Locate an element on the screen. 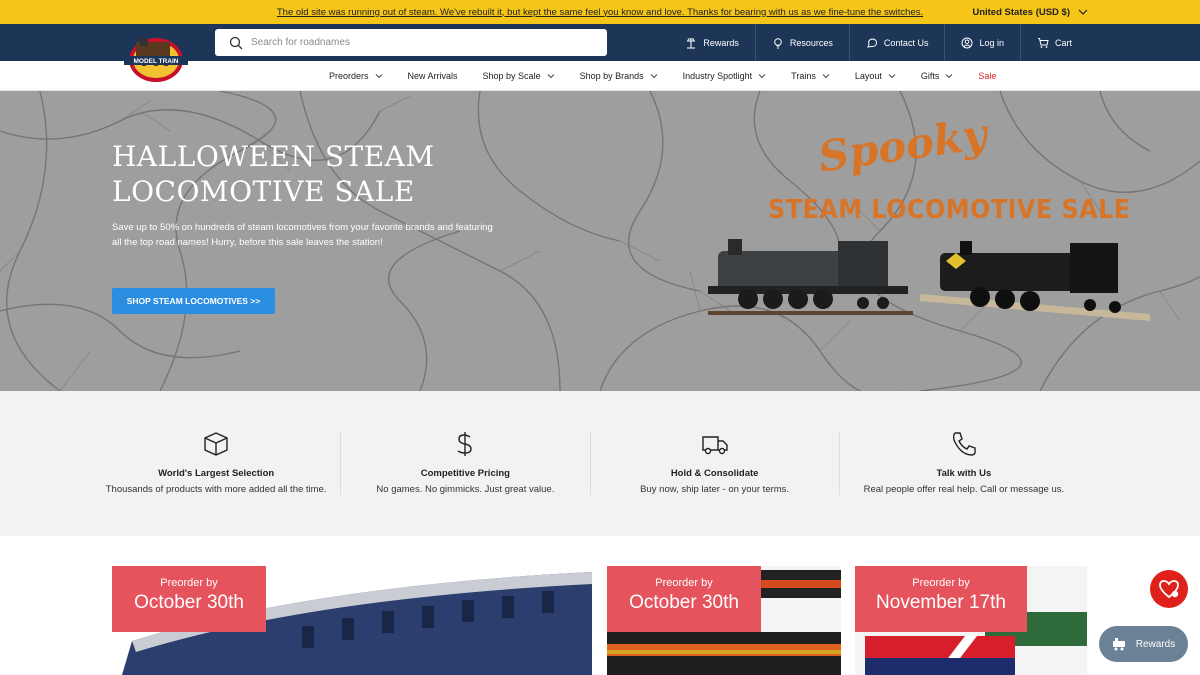 This screenshot has width=1200, height=675. heart-icon is located at coordinates (1169, 589).